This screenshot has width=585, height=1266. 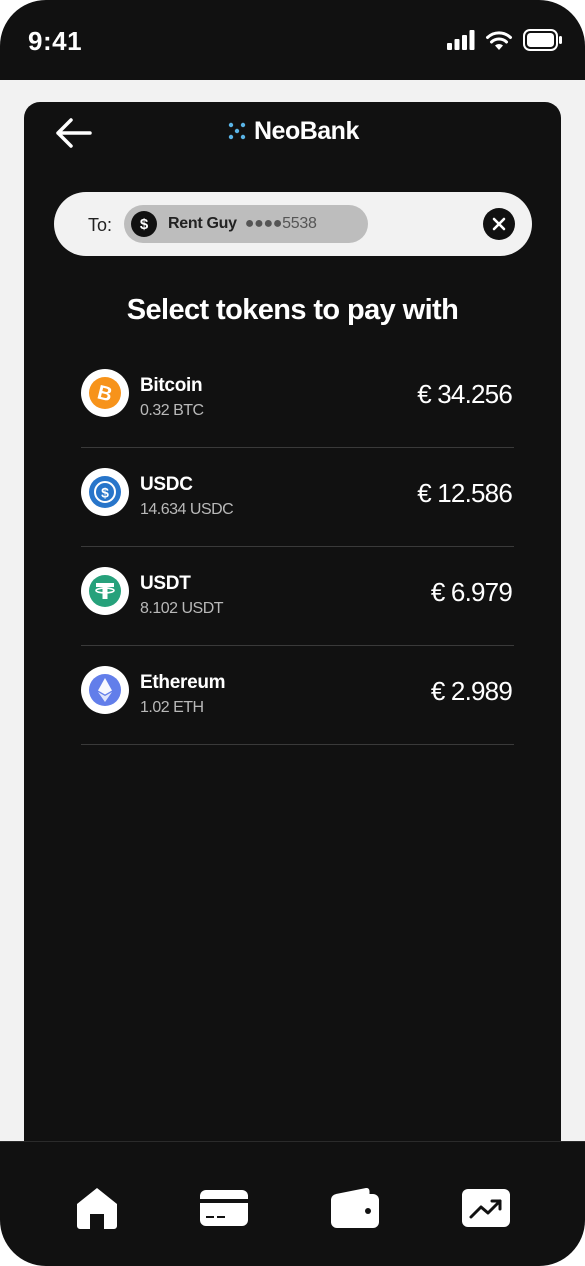 I want to click on tab-bar, so click(x=292, y=1203).